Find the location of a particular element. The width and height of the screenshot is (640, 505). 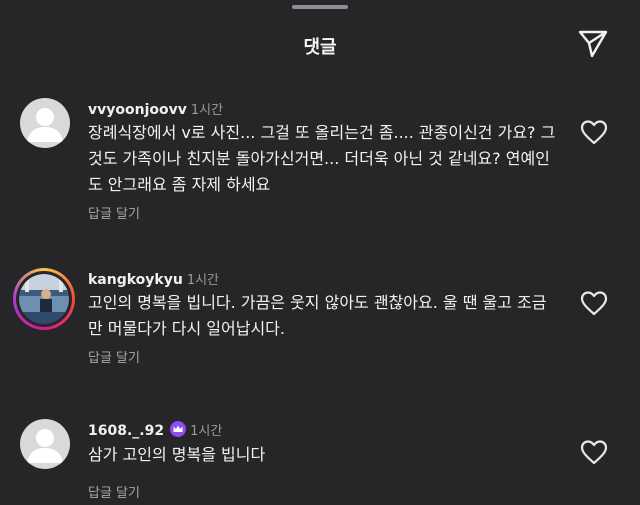

comment-header: 1608._.92 1시간 is located at coordinates (155, 429).